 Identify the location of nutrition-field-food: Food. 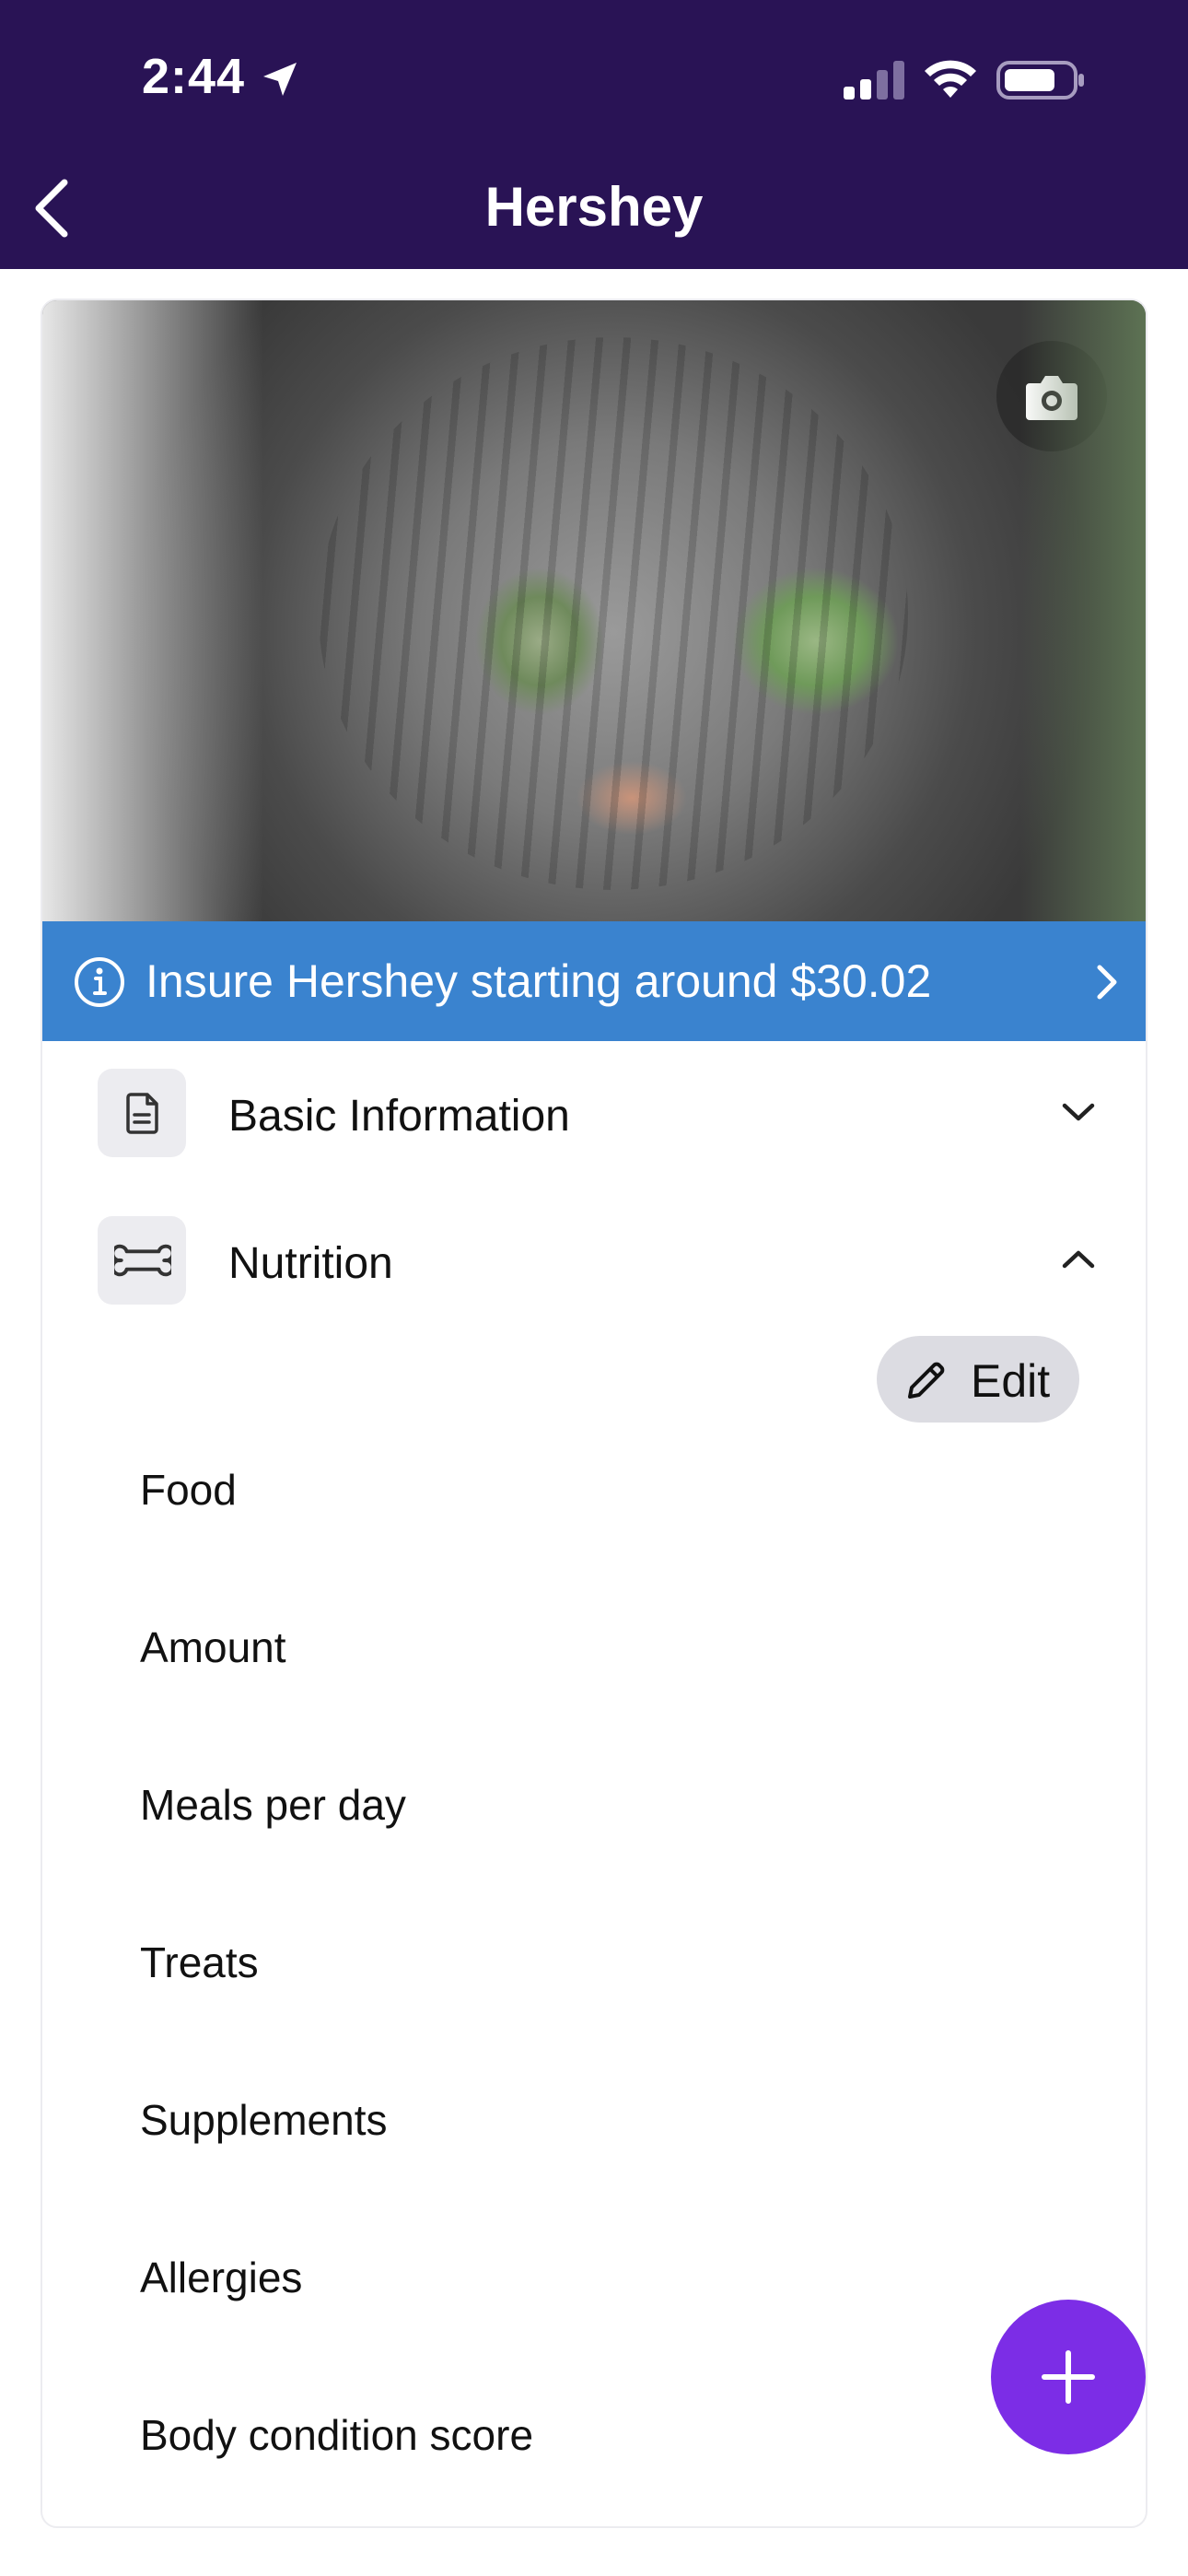
(189, 1490).